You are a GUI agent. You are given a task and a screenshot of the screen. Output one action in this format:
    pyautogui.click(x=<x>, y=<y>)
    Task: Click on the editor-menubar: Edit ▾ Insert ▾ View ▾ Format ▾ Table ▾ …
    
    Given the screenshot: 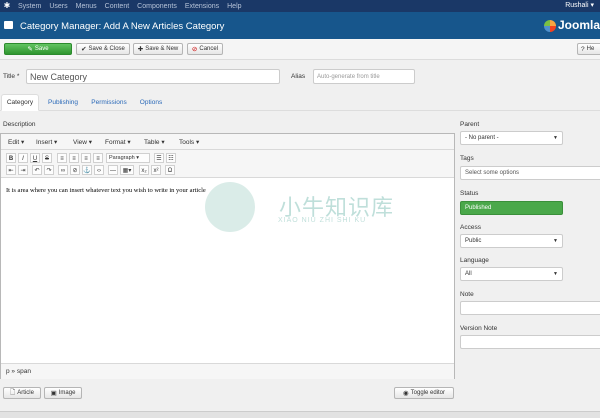 What is the action you would take?
    pyautogui.click(x=227, y=142)
    